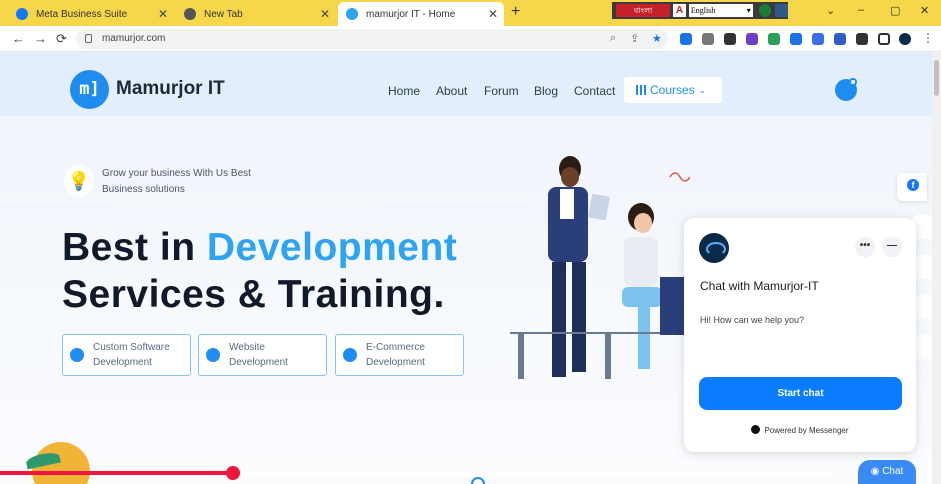 Image resolution: width=941 pixels, height=484 pixels. Describe the element at coordinates (752, 320) in the screenshot. I see `chat-greeting: Hi! How can we help you?` at that location.